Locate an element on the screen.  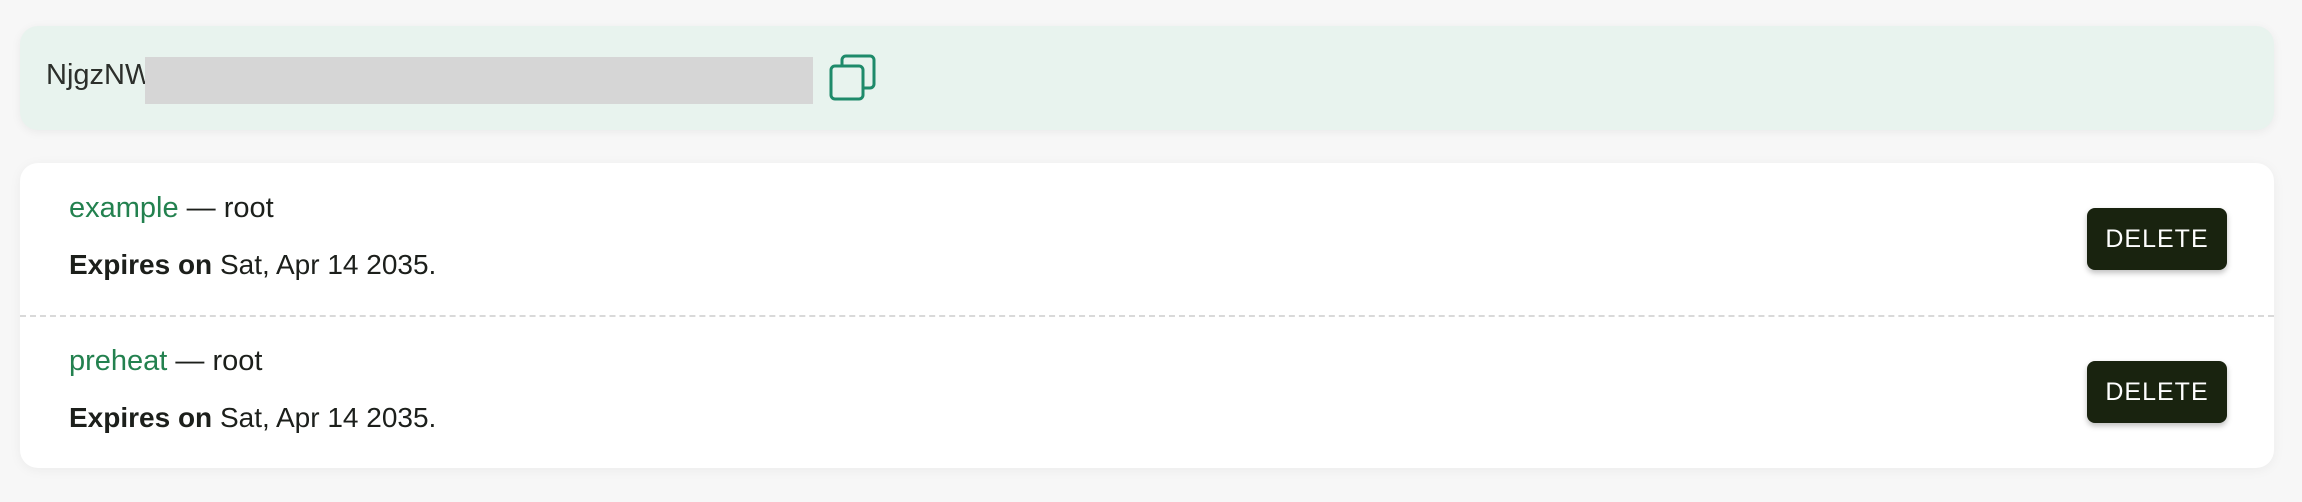
key-name: example is located at coordinates (124, 208).